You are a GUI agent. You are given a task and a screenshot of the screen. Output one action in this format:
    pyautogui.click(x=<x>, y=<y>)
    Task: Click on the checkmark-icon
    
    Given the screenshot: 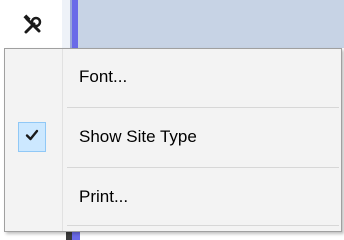 What is the action you would take?
    pyautogui.click(x=32, y=137)
    